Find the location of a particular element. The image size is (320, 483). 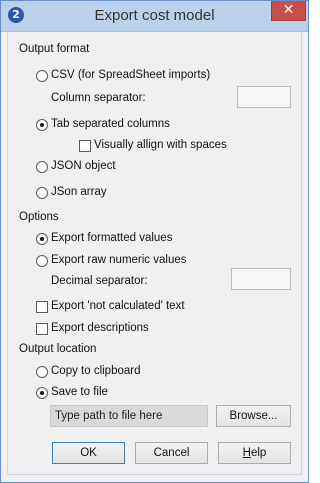

csv-radio is located at coordinates (42, 76).